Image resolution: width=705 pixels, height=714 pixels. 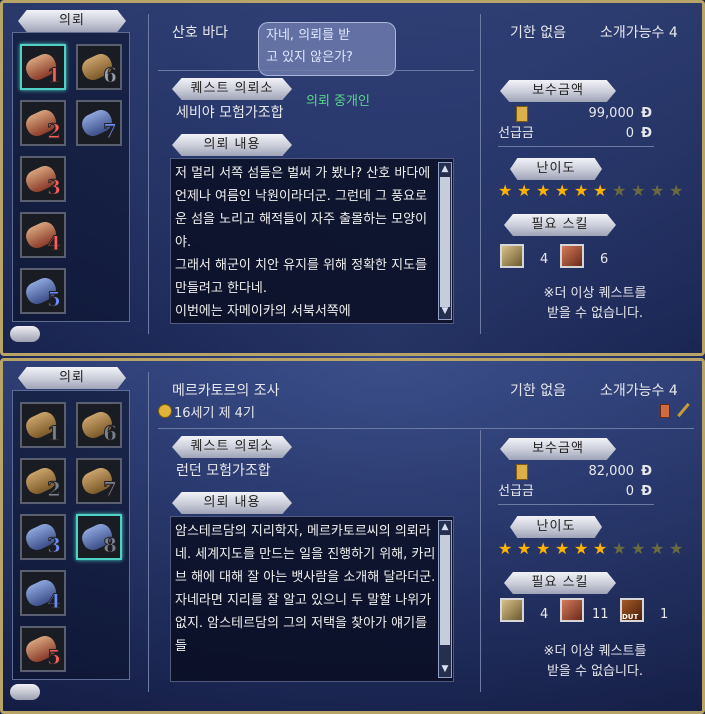 I want to click on document-icon, so click(x=665, y=411).